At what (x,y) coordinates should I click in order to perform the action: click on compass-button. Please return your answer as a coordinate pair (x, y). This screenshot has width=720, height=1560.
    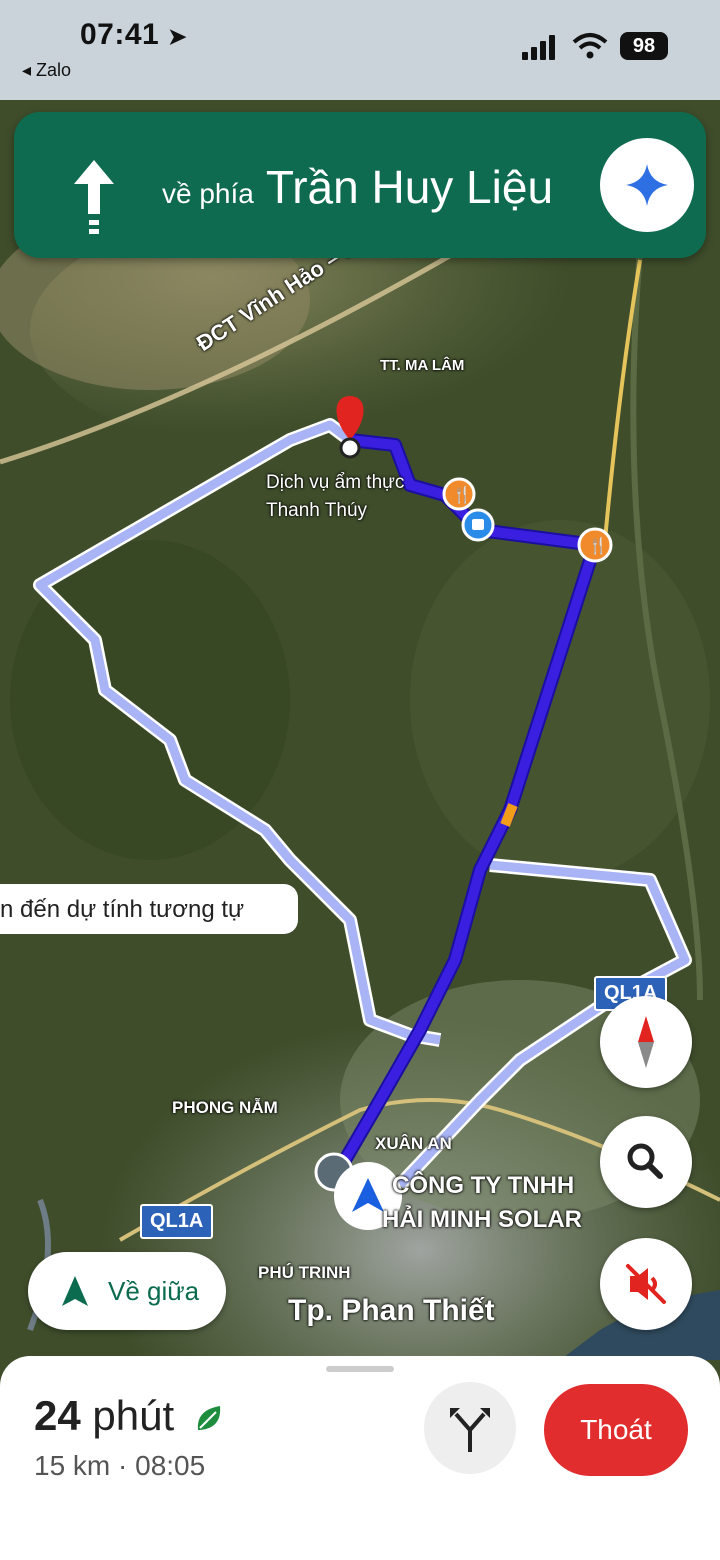
    Looking at the image, I should click on (646, 1042).